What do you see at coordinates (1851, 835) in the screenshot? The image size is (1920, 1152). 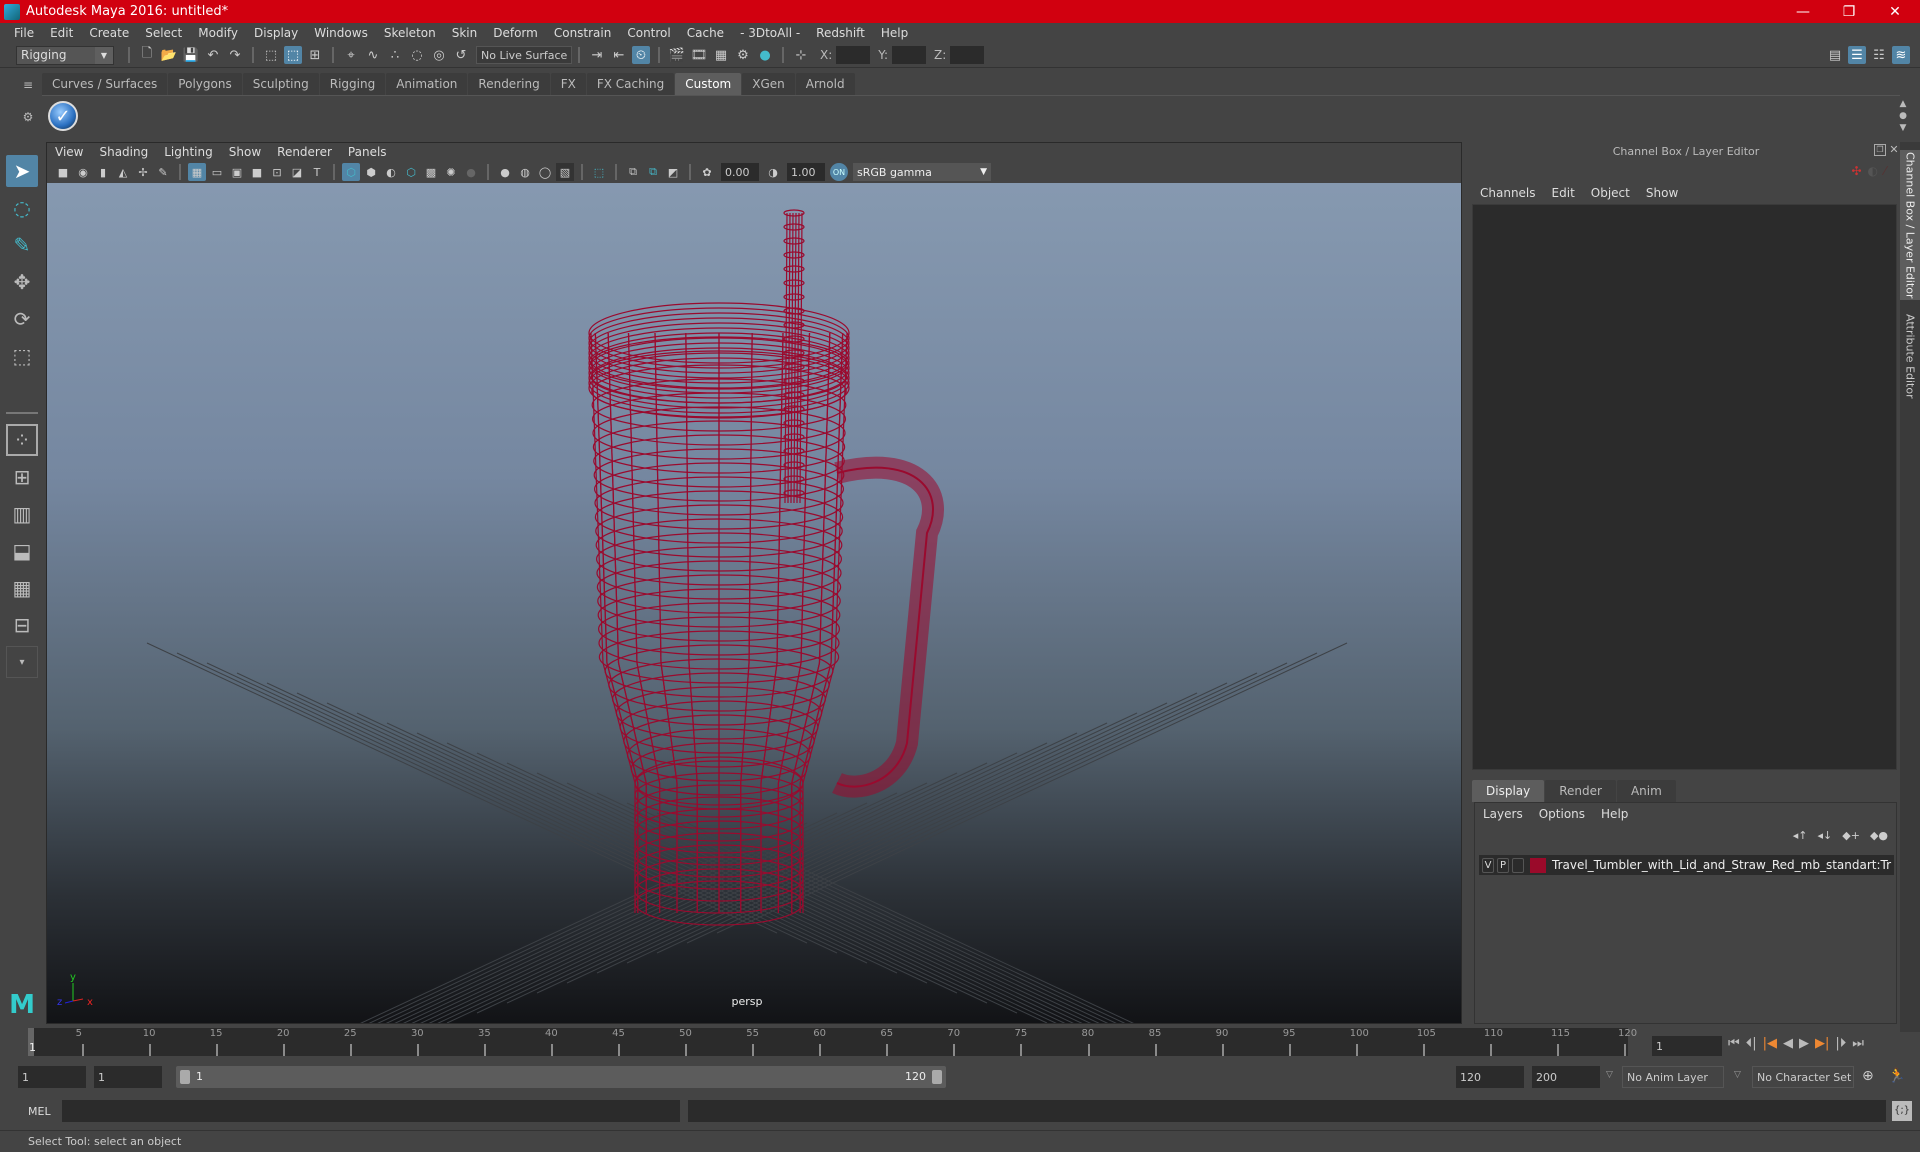 I see `new-layer-icon: ◆+` at bounding box center [1851, 835].